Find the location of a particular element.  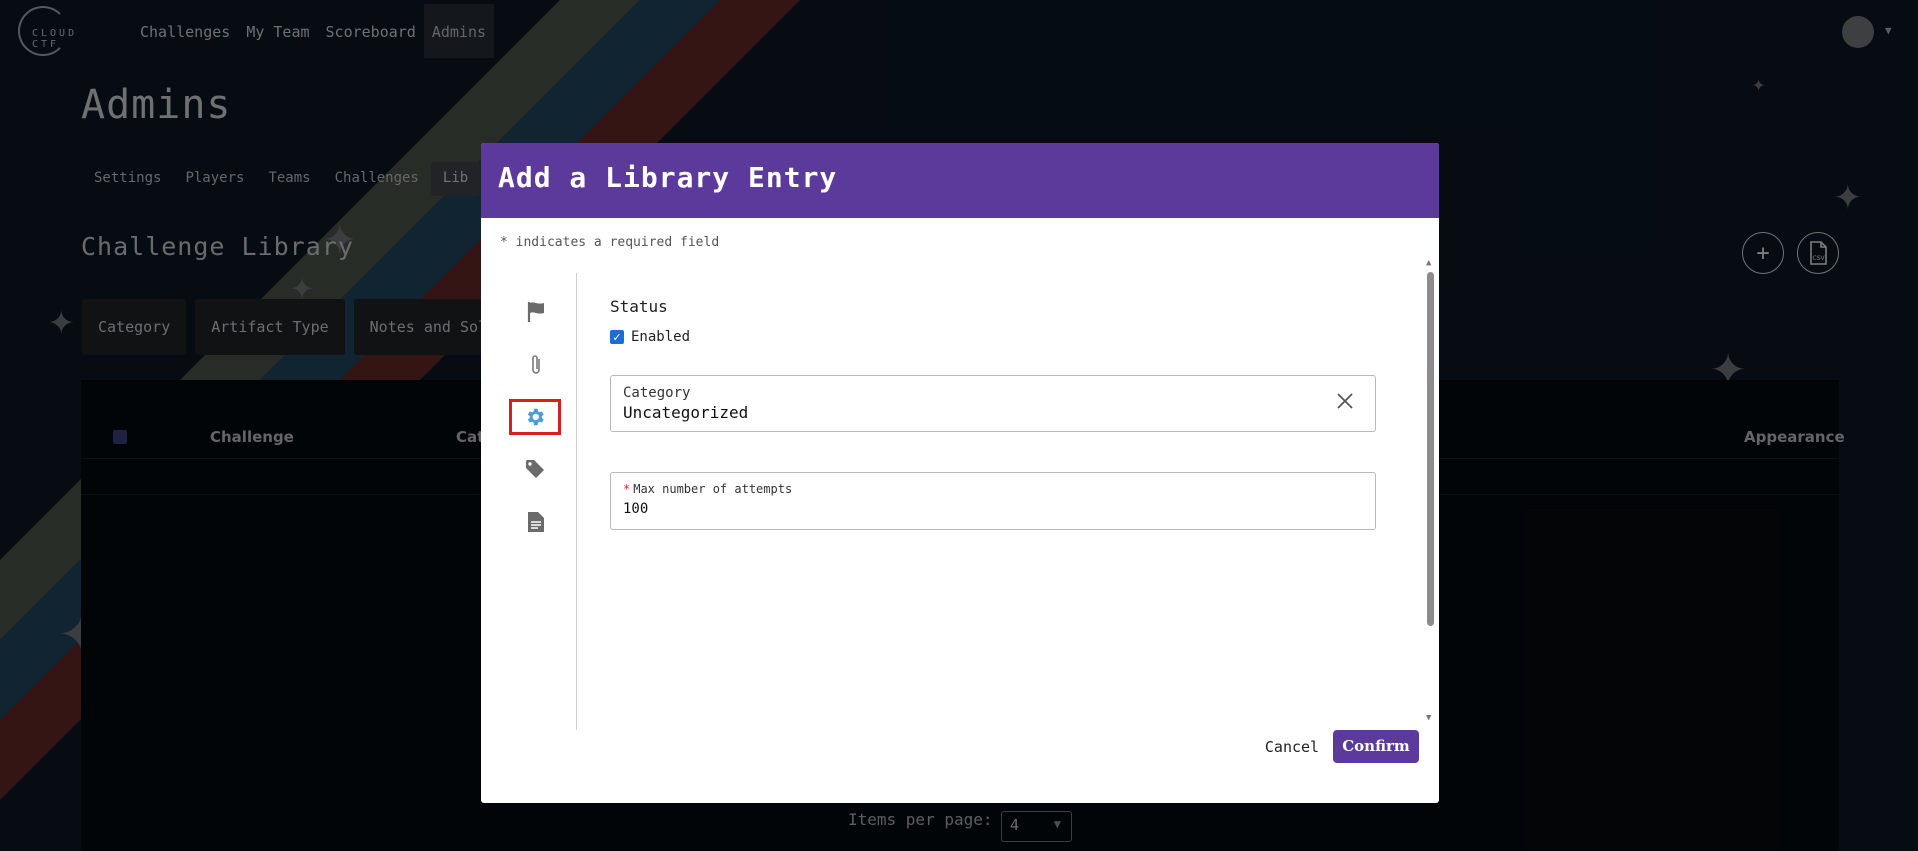

cancel-button: Cancel is located at coordinates (1292, 747).